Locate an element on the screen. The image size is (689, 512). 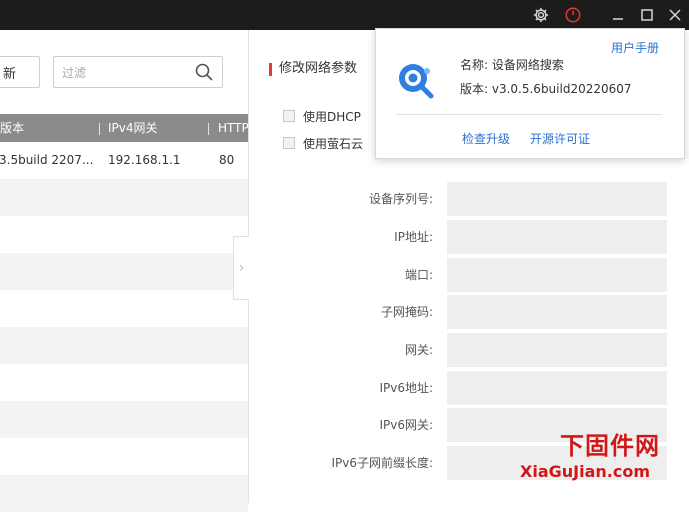
collapse-panel-button: › is located at coordinates (241, 268).